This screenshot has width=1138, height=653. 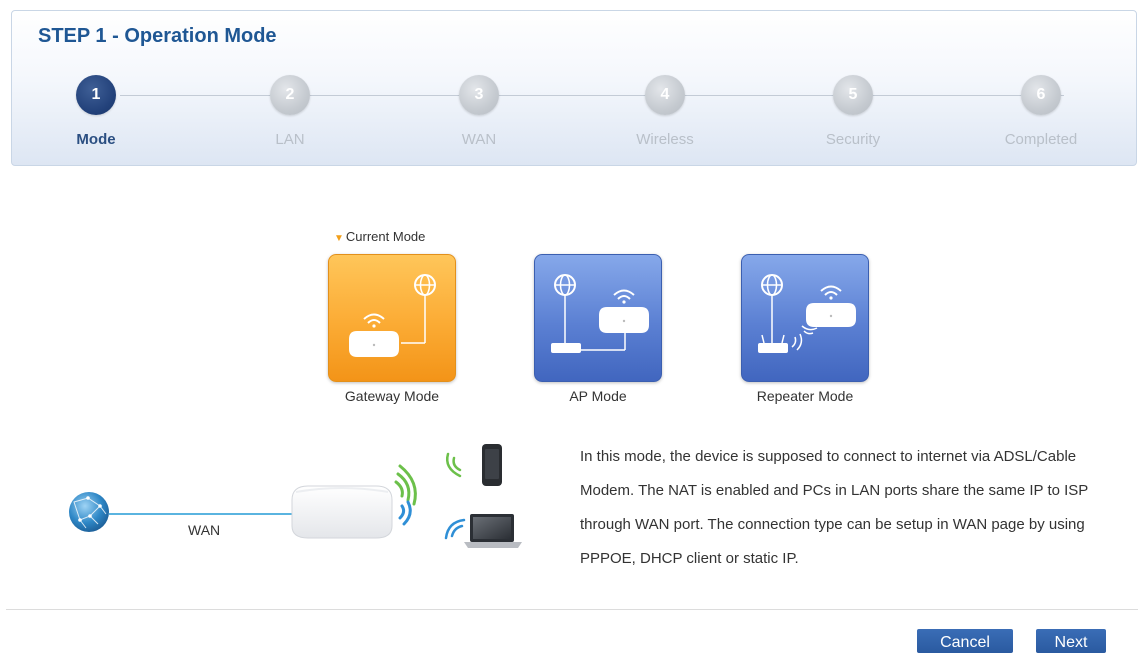 What do you see at coordinates (665, 139) in the screenshot?
I see `step-label: Wireless` at bounding box center [665, 139].